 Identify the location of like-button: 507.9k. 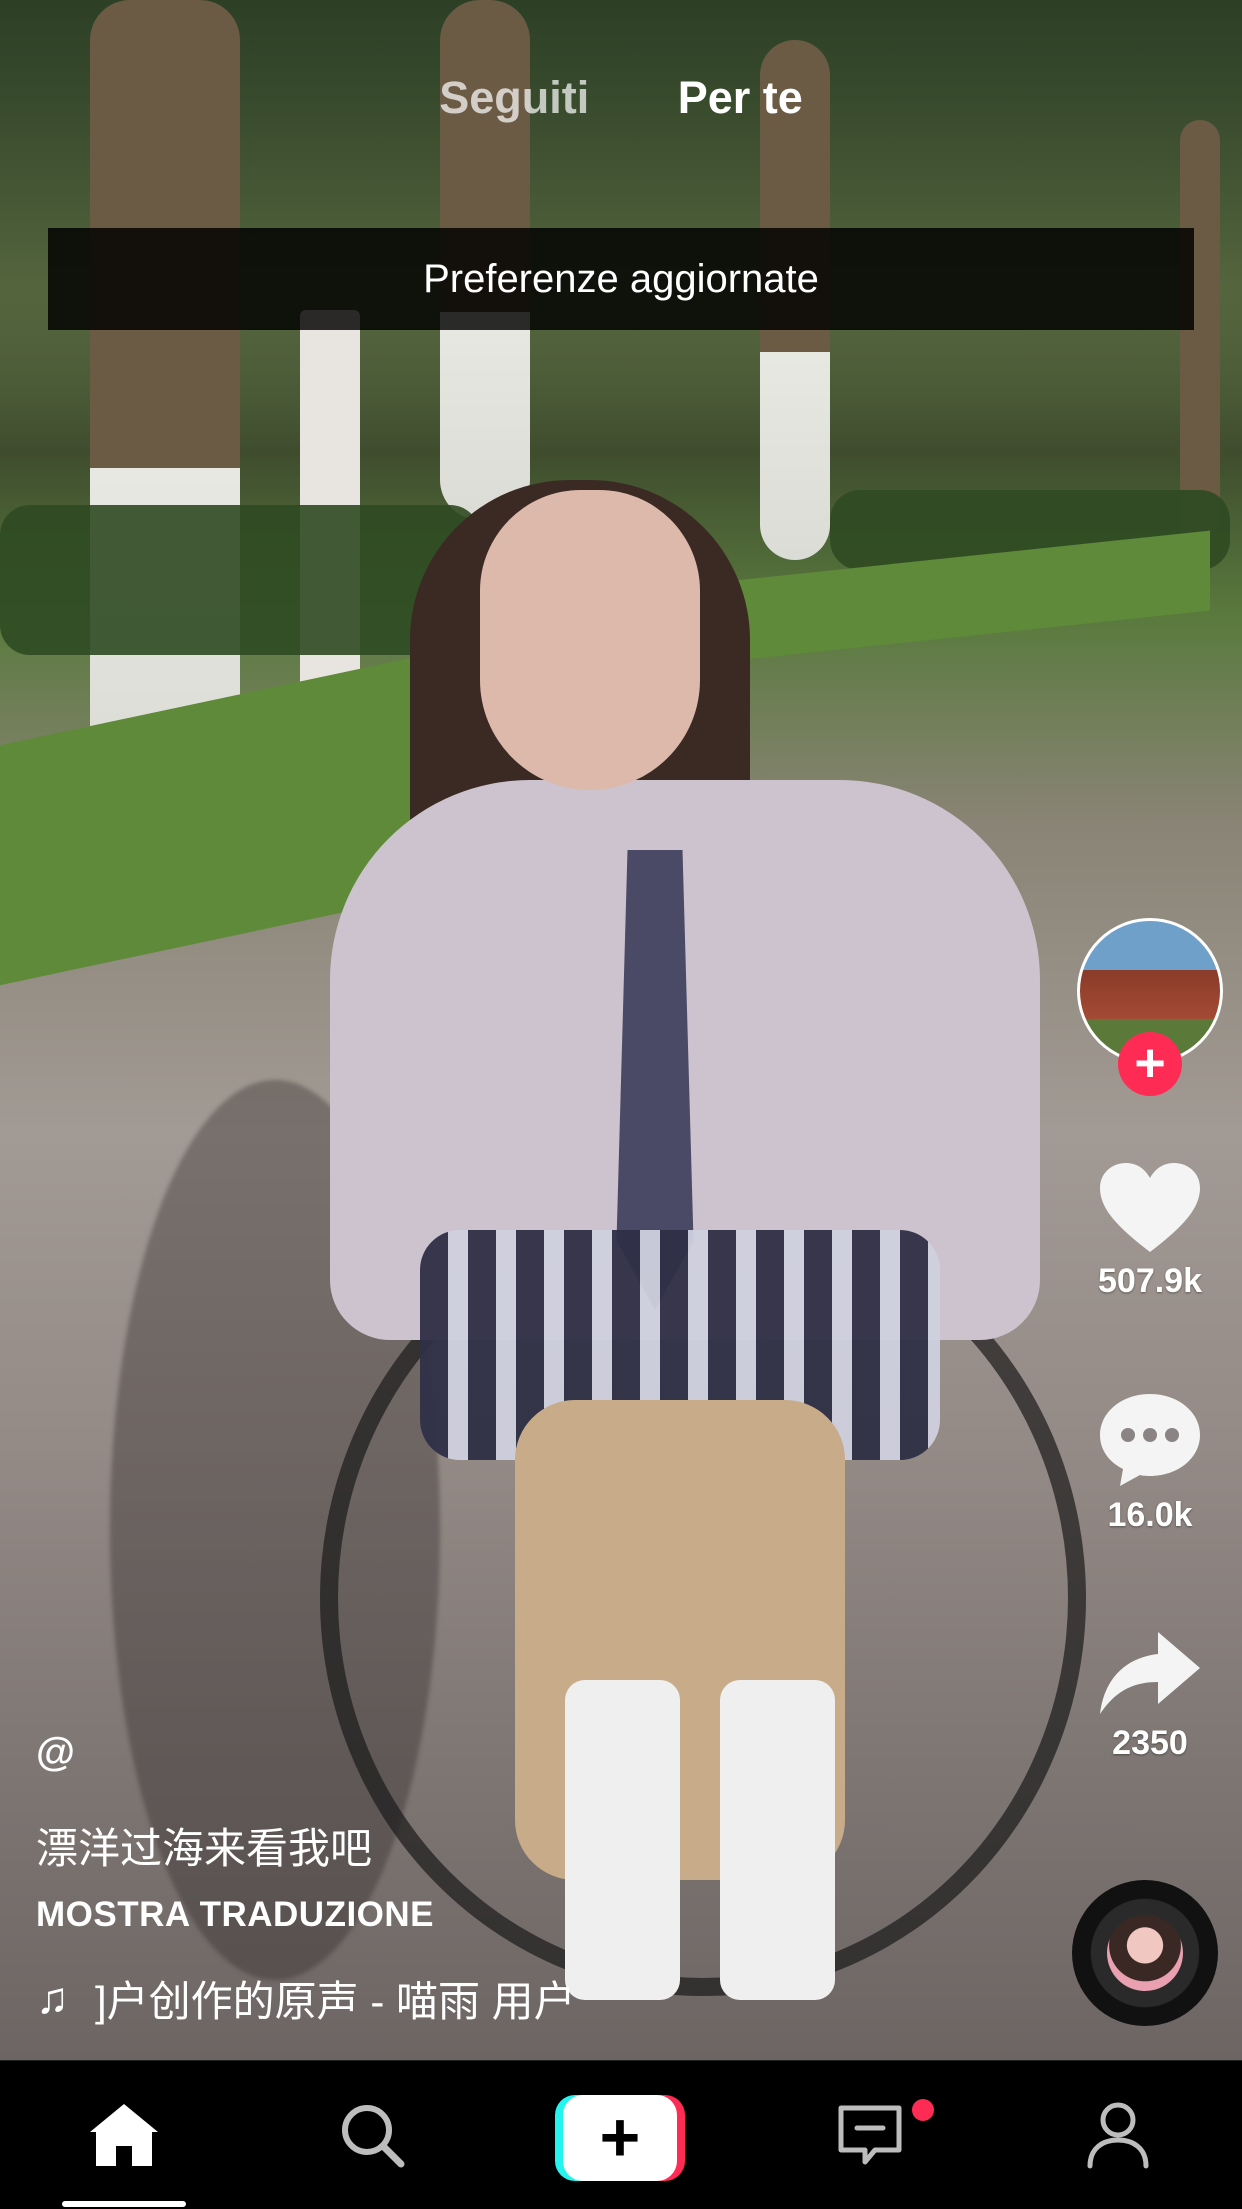
(1150, 1230).